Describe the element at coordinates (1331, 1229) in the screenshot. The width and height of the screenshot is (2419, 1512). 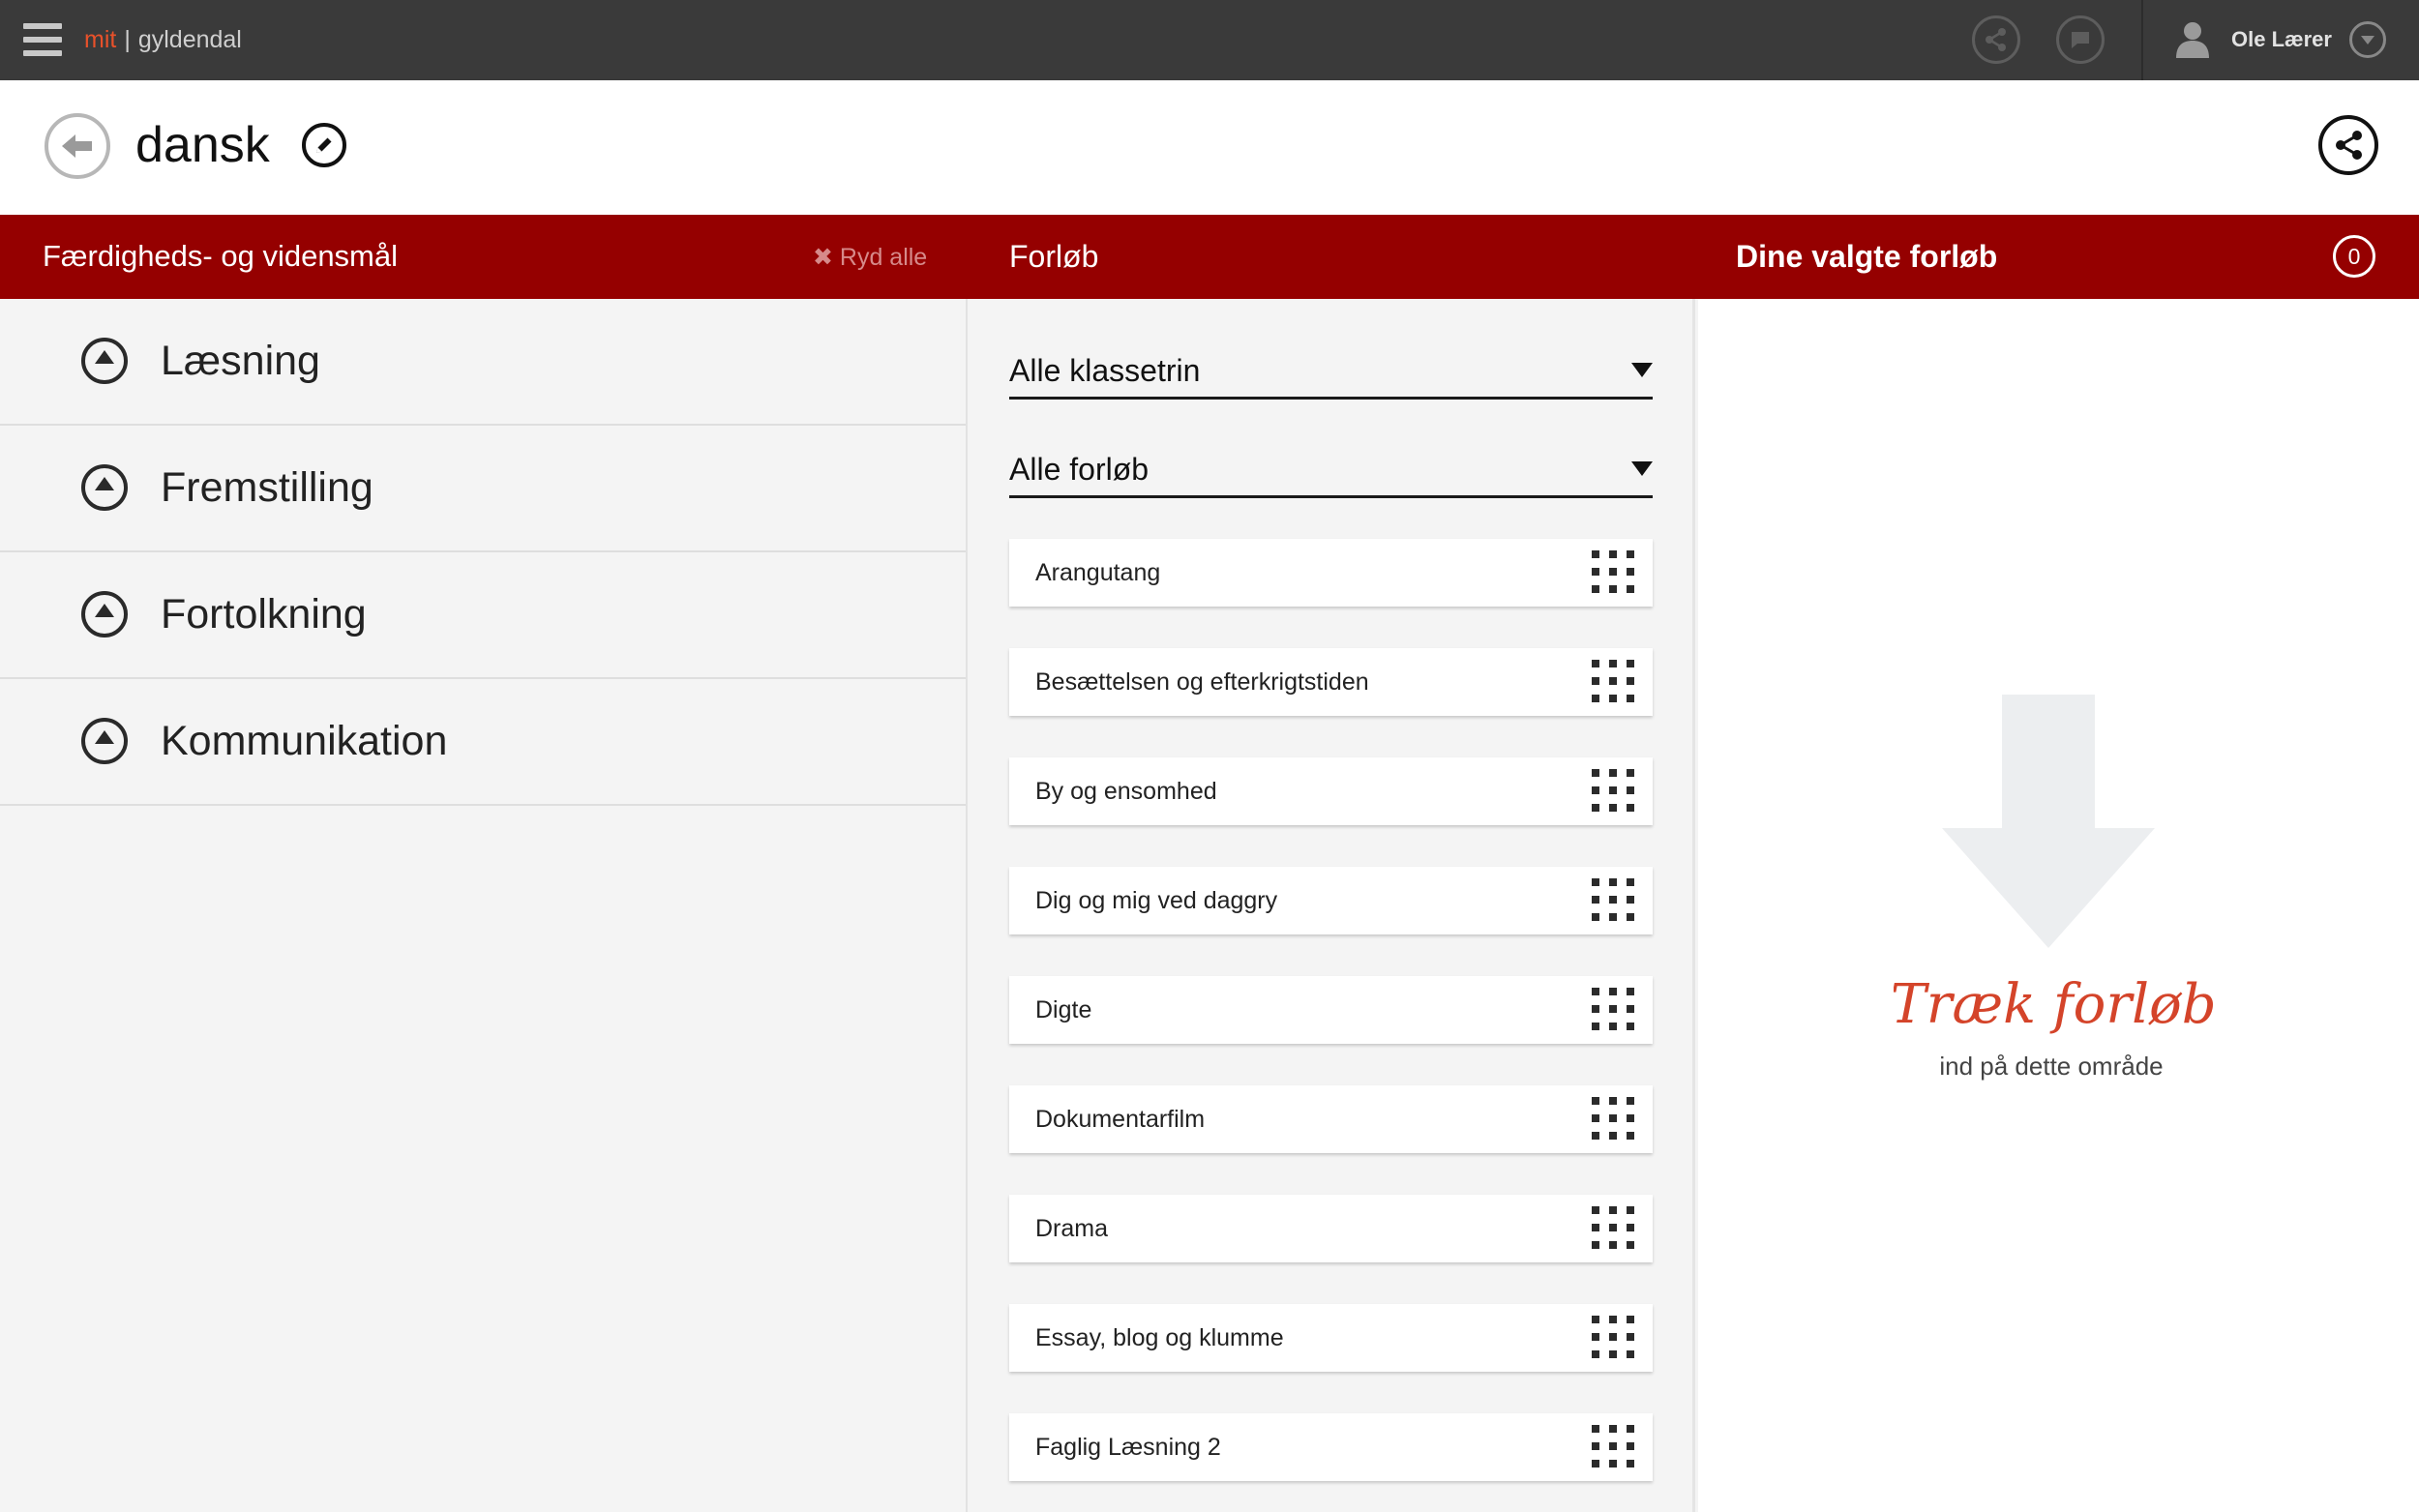
I see `course-card: Drama` at that location.